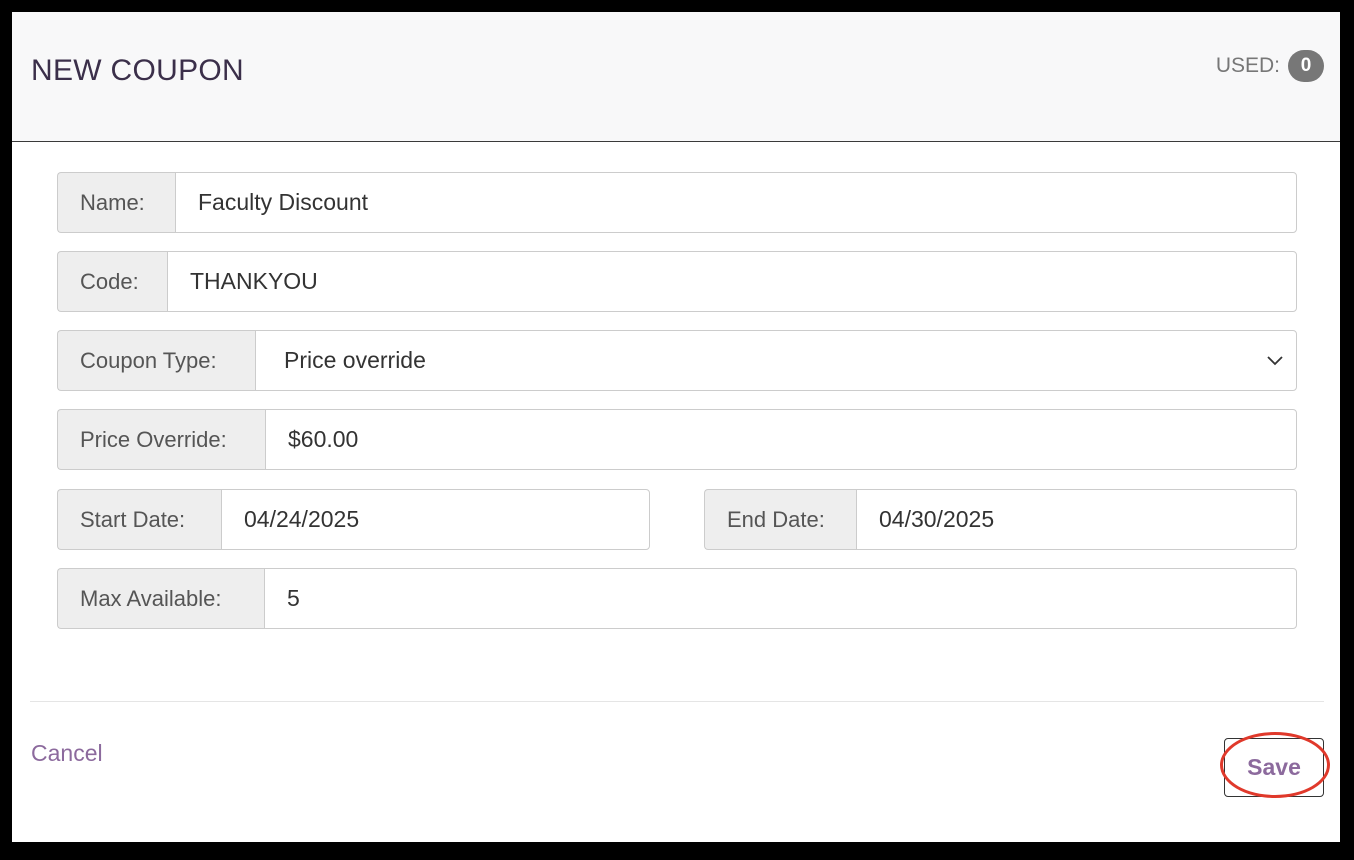 This screenshot has height=860, width=1354. I want to click on used-counter: USED: 0, so click(1270, 66).